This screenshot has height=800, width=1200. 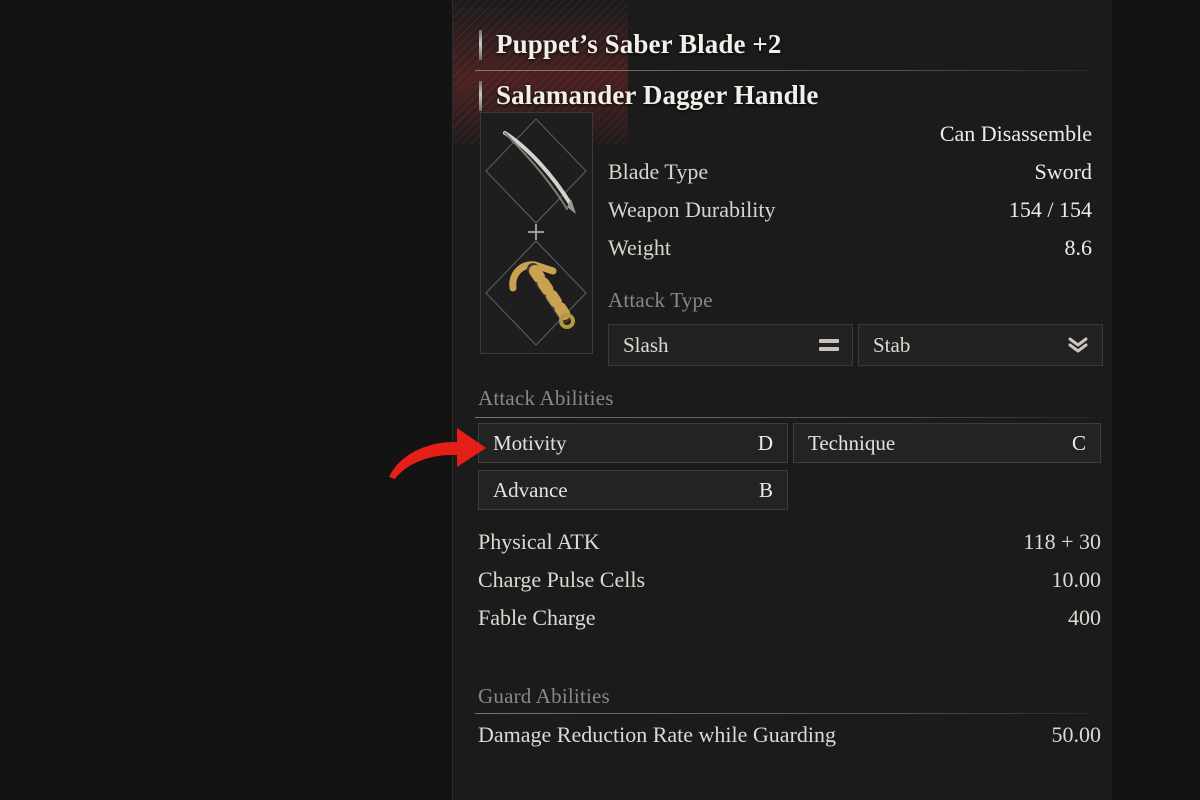 What do you see at coordinates (639, 247) in the screenshot?
I see `stat-label: Weight` at bounding box center [639, 247].